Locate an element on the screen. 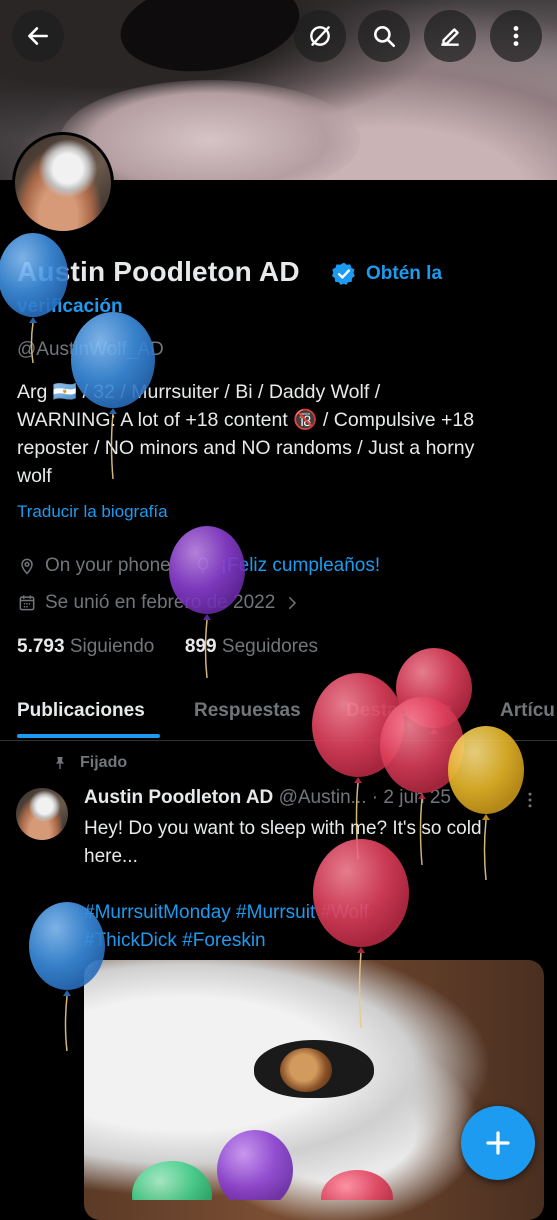 This screenshot has height=1220, width=557. active-tab-indicator is located at coordinates (88, 736).